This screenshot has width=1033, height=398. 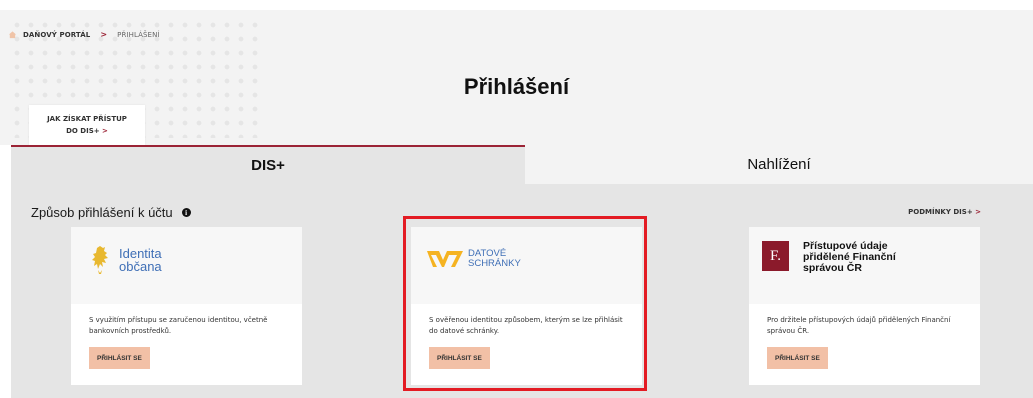 I want to click on breadcrumb-home-link: DAŇOVÝ PORTÁL, so click(x=56, y=35).